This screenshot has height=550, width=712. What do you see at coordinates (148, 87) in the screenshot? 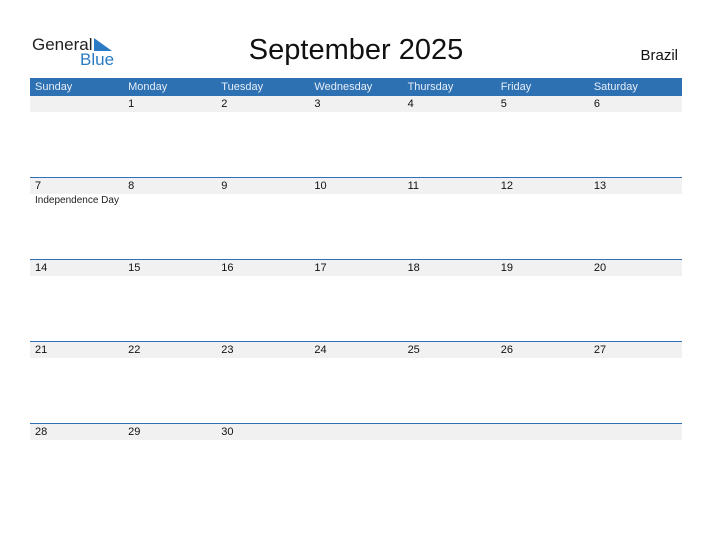
I see `weekday-monday: Monday` at bounding box center [148, 87].